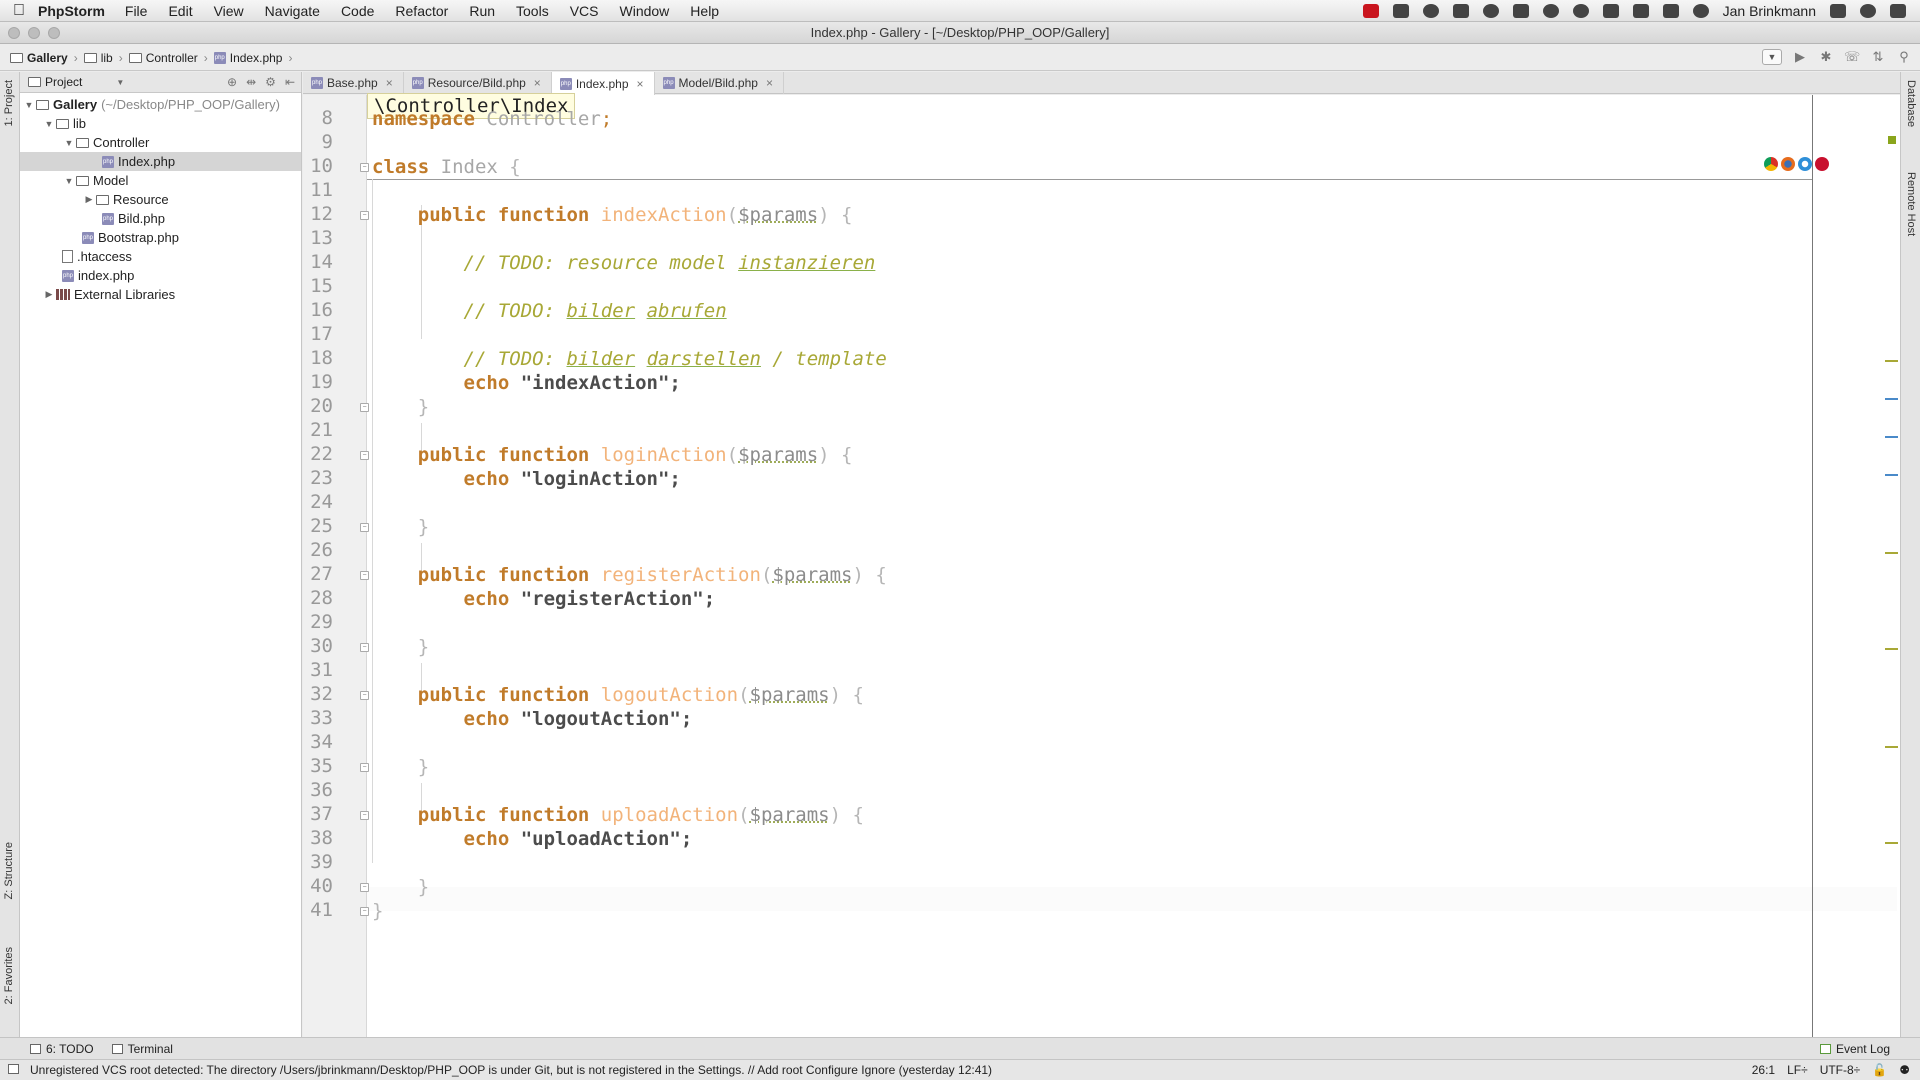  What do you see at coordinates (229, 11) in the screenshot?
I see `menu-view: View` at bounding box center [229, 11].